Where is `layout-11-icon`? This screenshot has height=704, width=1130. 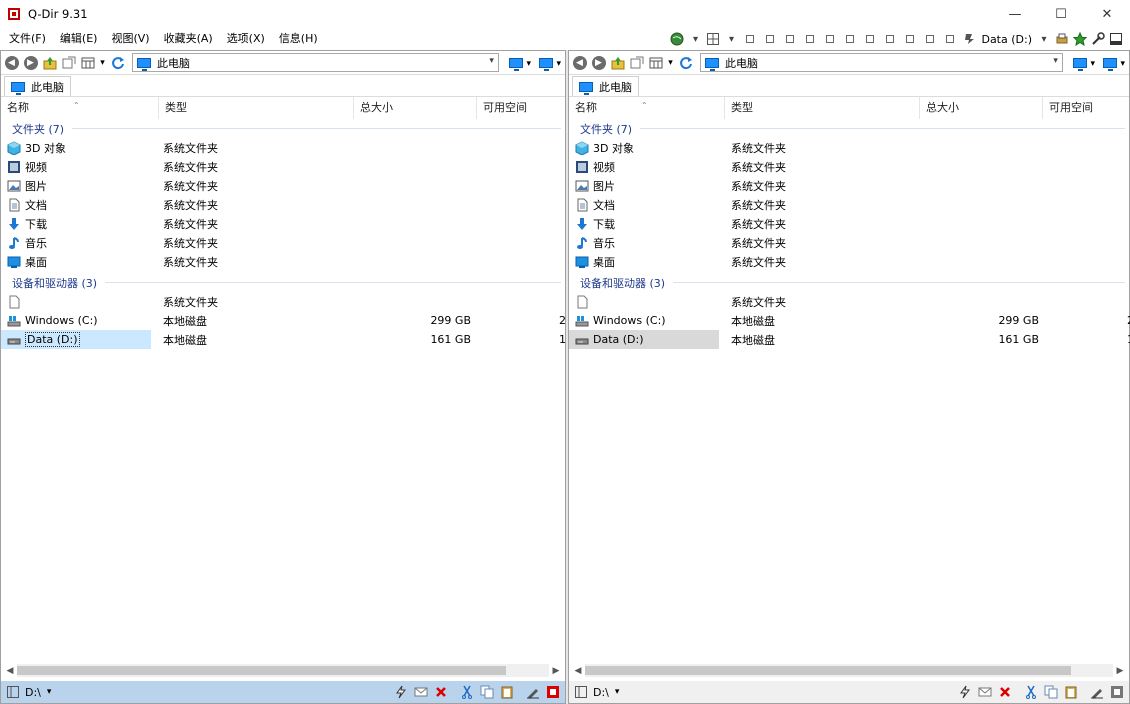 layout-11-icon is located at coordinates (950, 39).